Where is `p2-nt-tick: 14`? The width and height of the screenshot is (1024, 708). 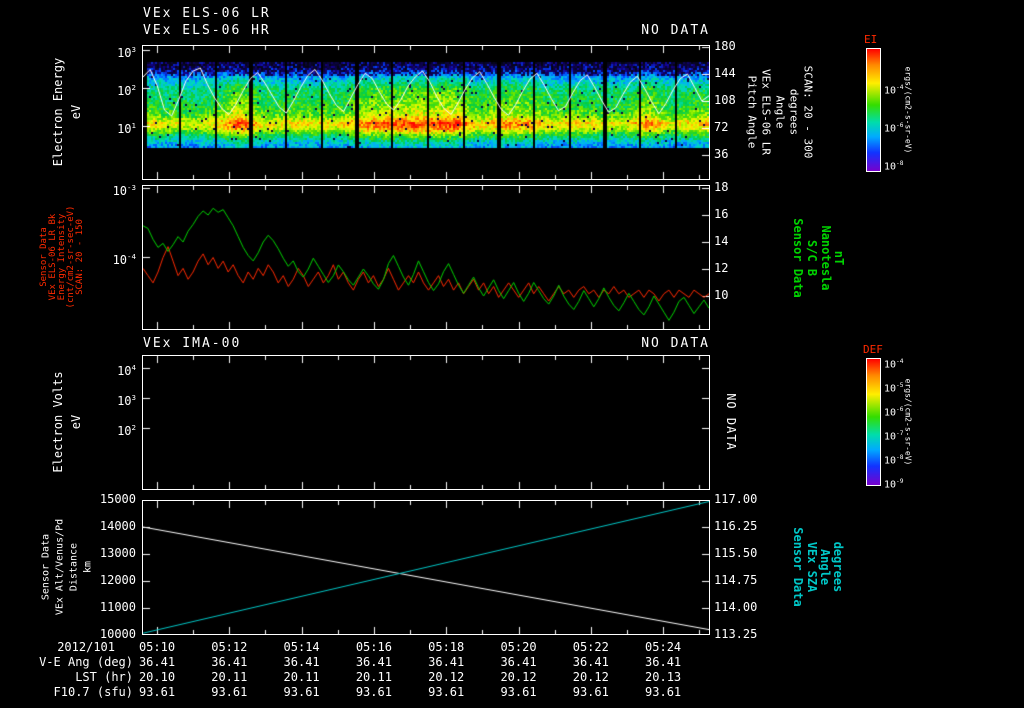
p2-nt-tick: 14 is located at coordinates (721, 241).